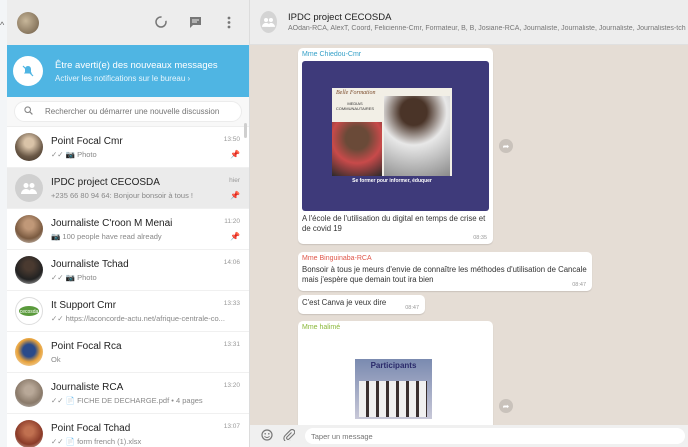 This screenshot has height=447, width=688. What do you see at coordinates (90, 264) in the screenshot?
I see `chat-name: Journaliste Tchad` at bounding box center [90, 264].